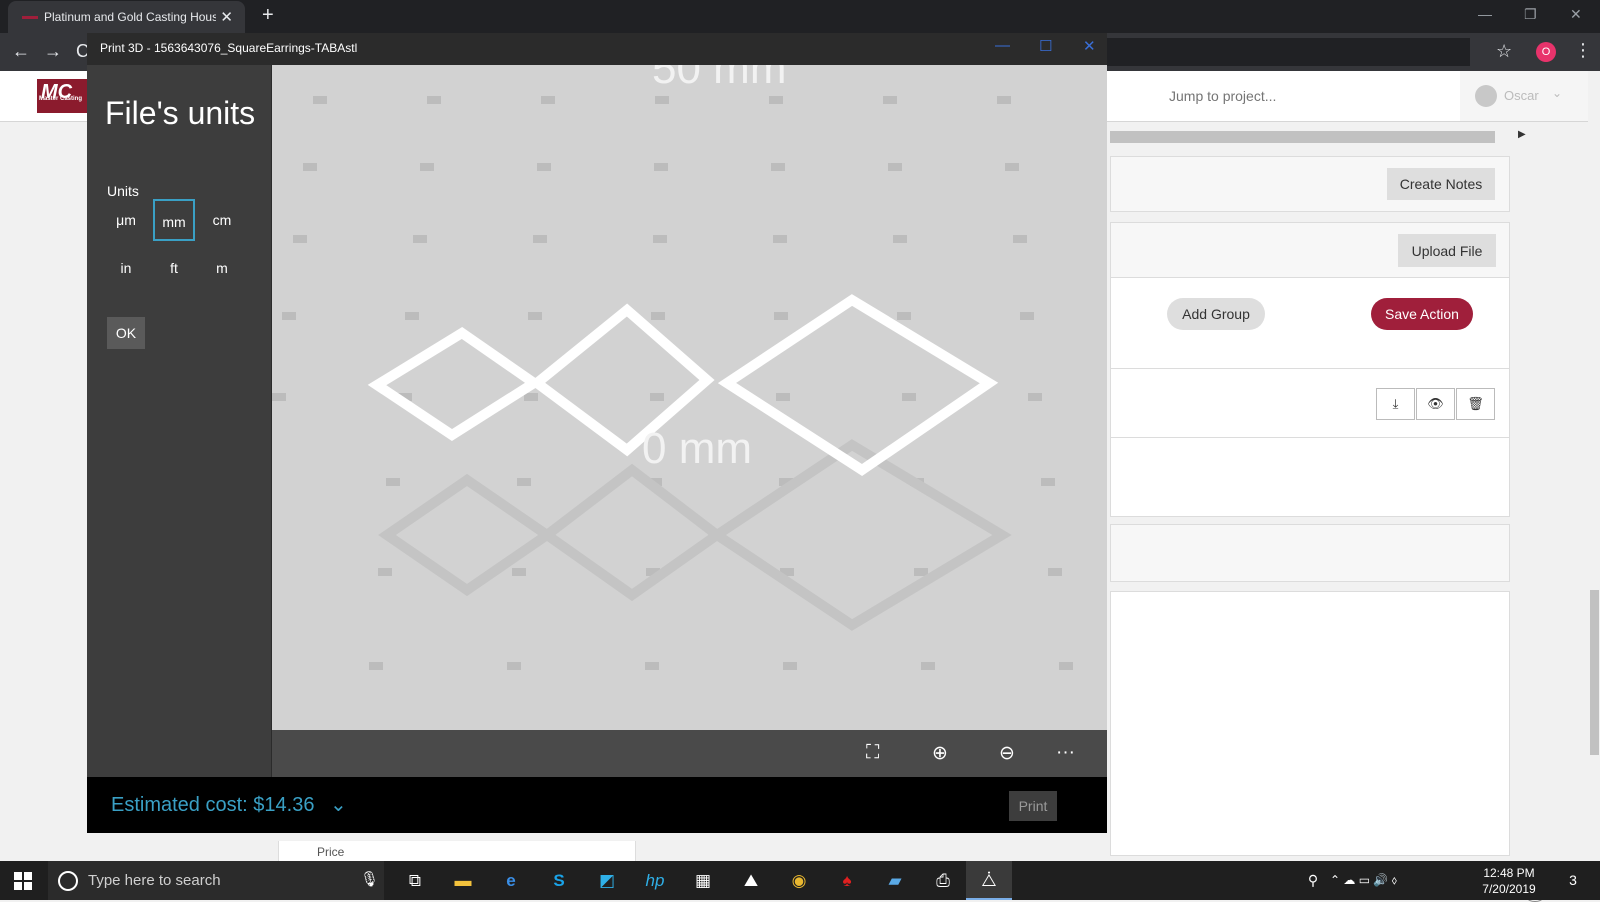  I want to click on printer-app-icon: ⎙, so click(943, 880).